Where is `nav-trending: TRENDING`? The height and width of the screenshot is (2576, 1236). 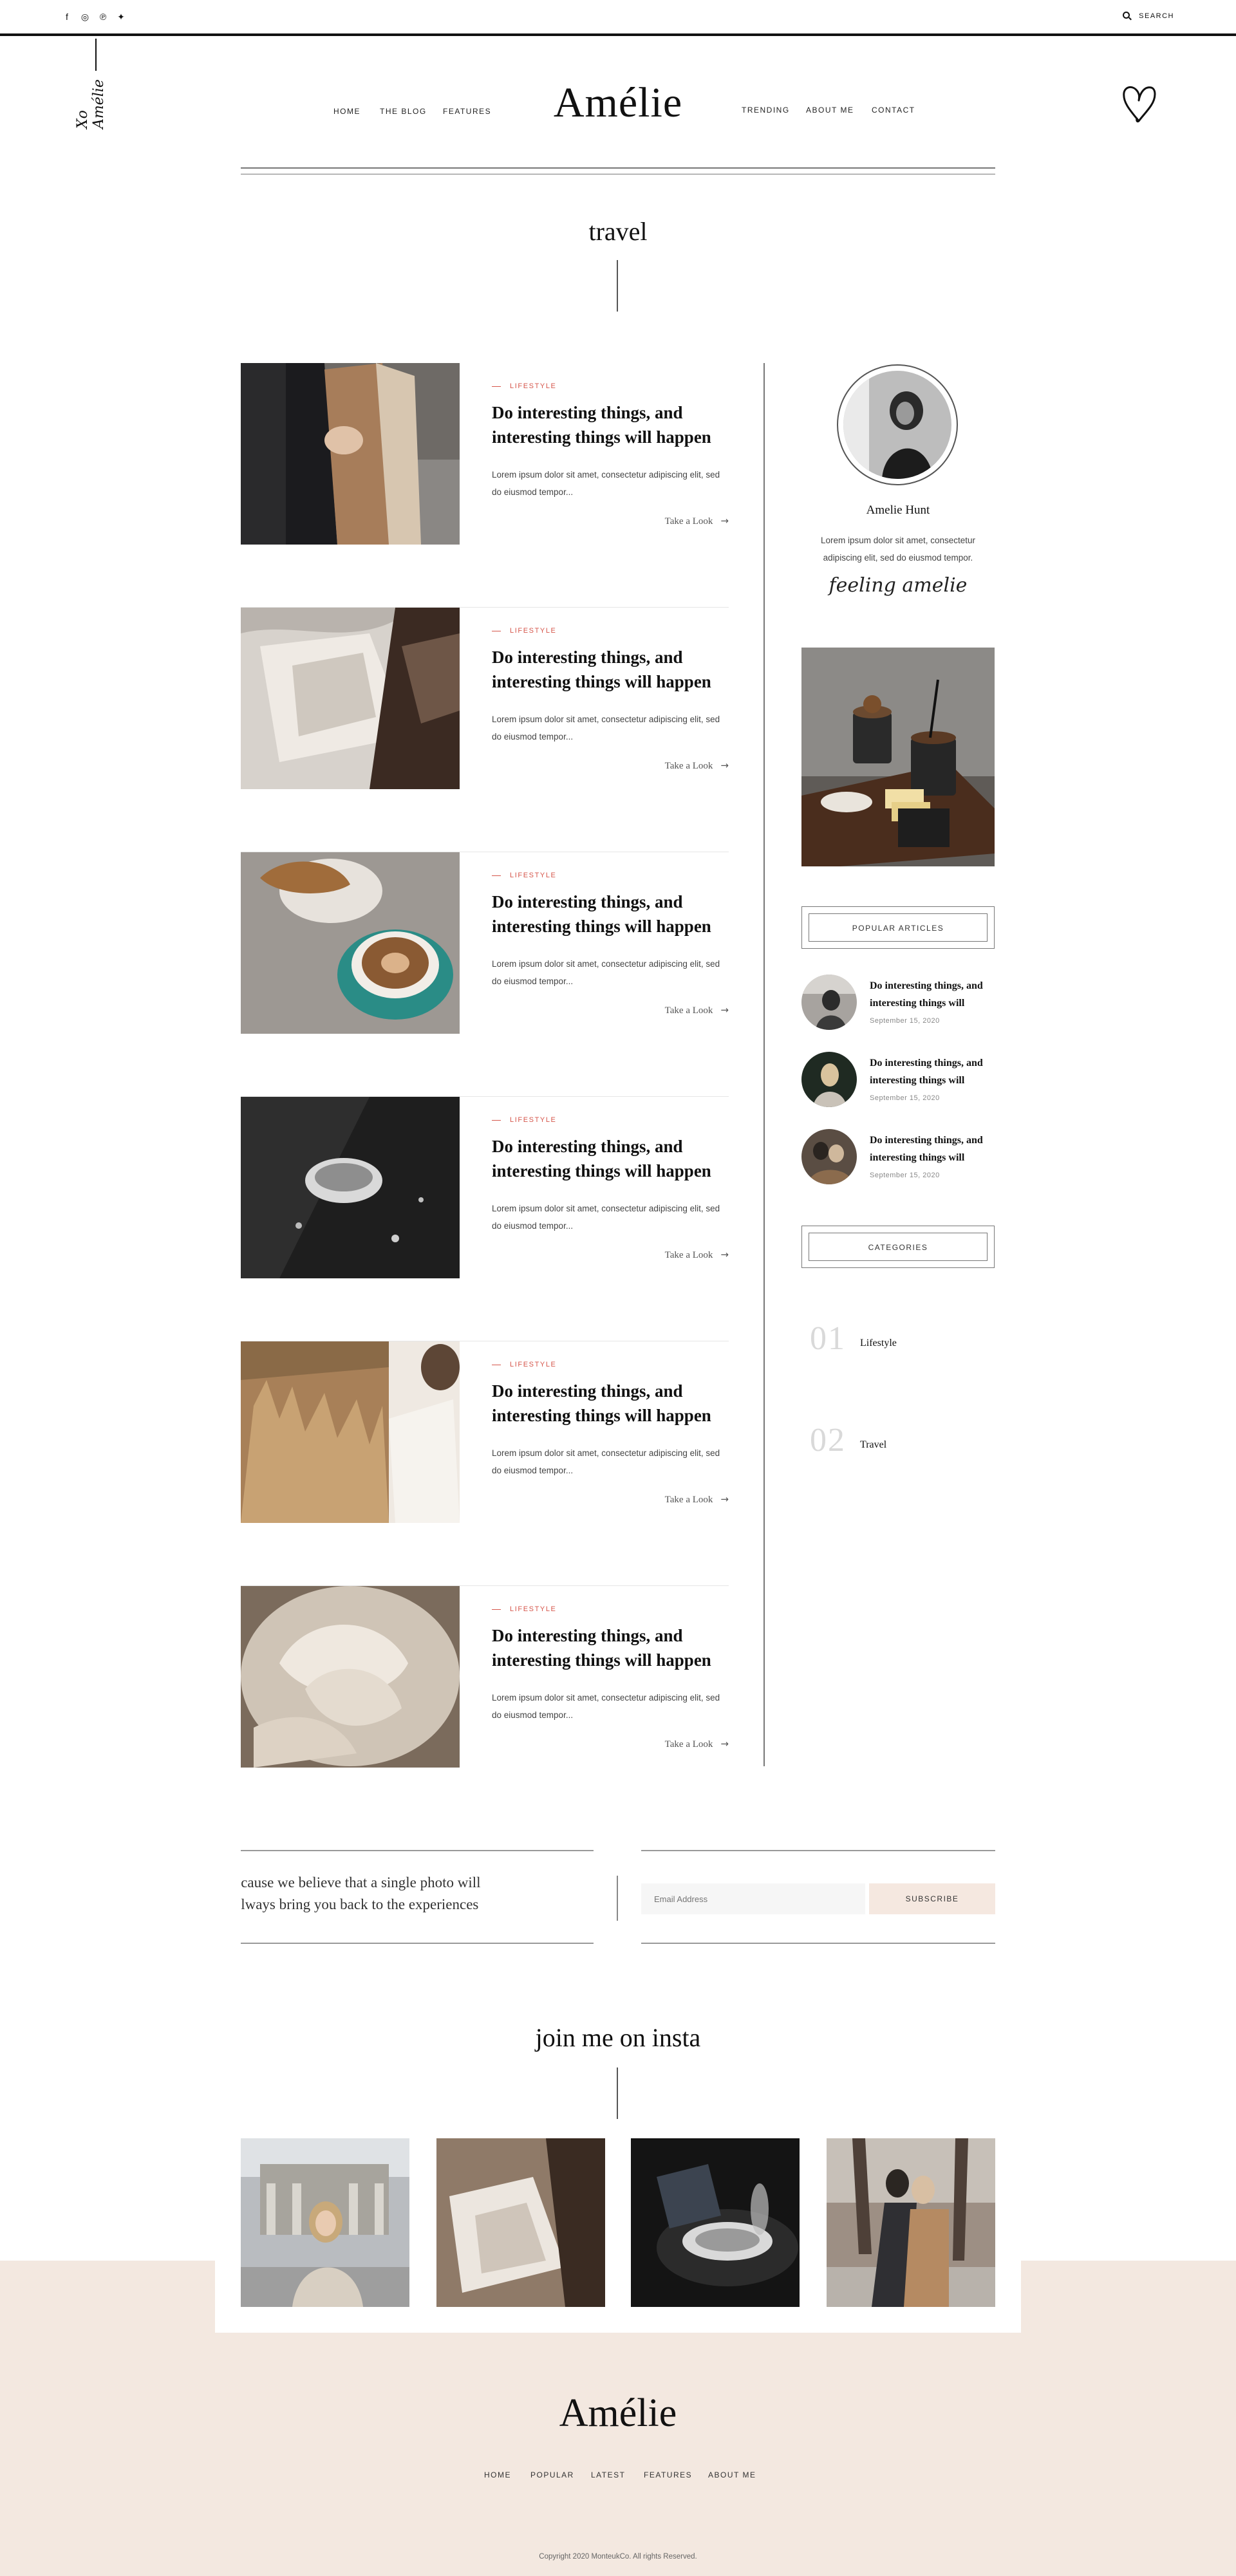
nav-trending: TRENDING is located at coordinates (766, 110).